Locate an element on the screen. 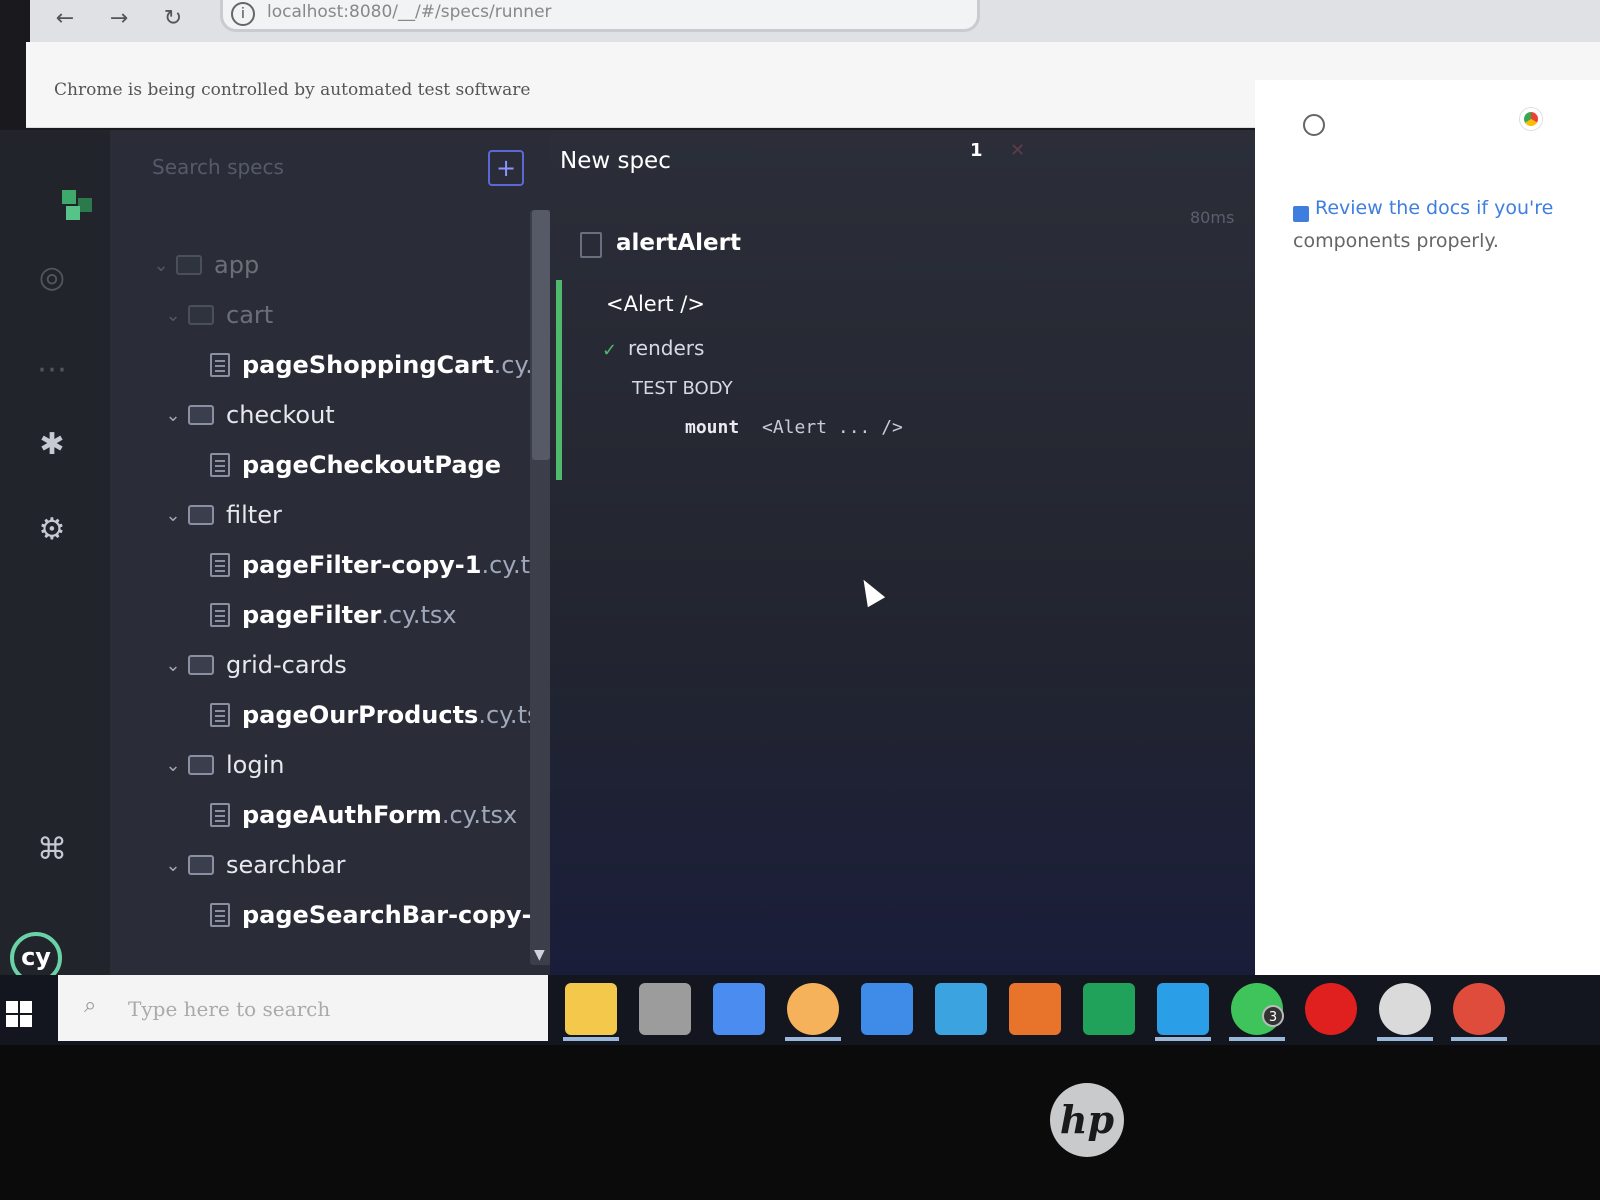  tree-folder: ⌄ app is located at coordinates (204, 265).